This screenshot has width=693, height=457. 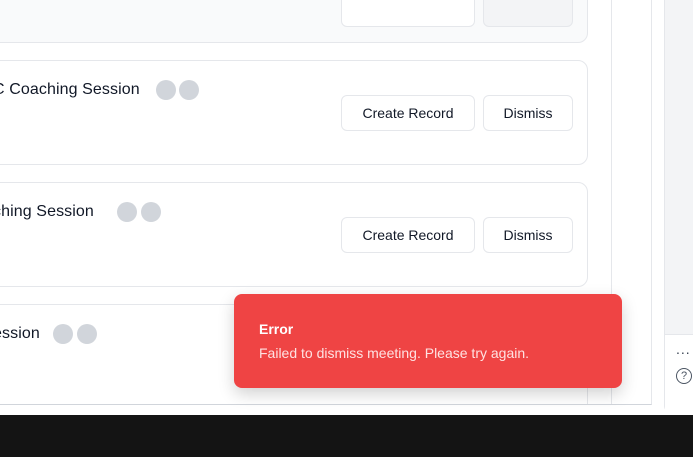 What do you see at coordinates (528, 13) in the screenshot?
I see `dismiss-button` at bounding box center [528, 13].